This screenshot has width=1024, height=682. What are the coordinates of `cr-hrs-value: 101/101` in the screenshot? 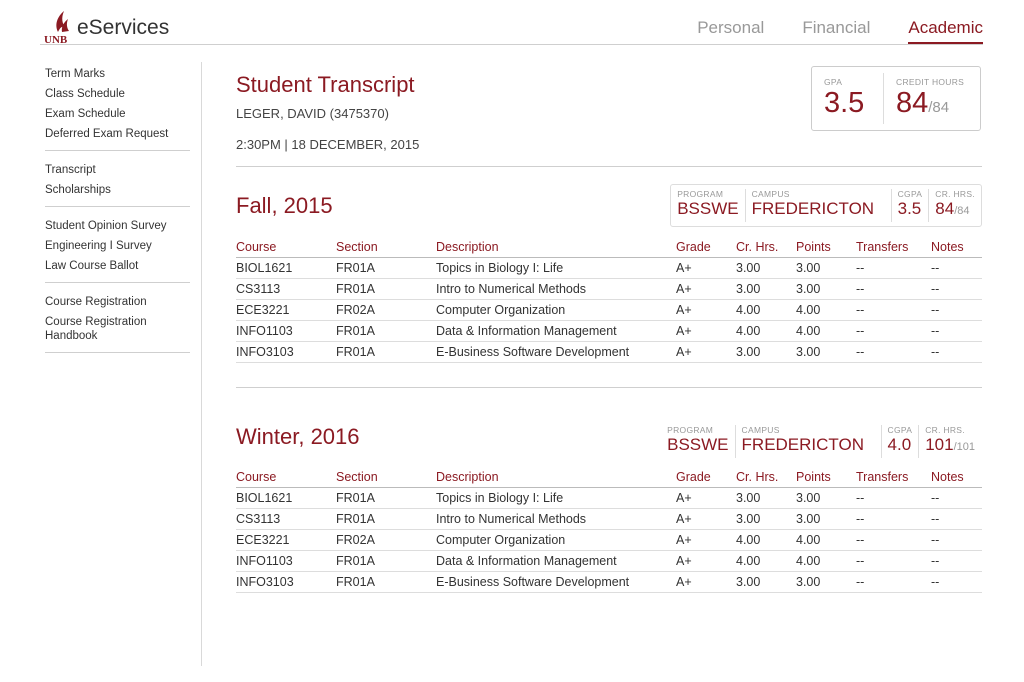 It's located at (950, 446).